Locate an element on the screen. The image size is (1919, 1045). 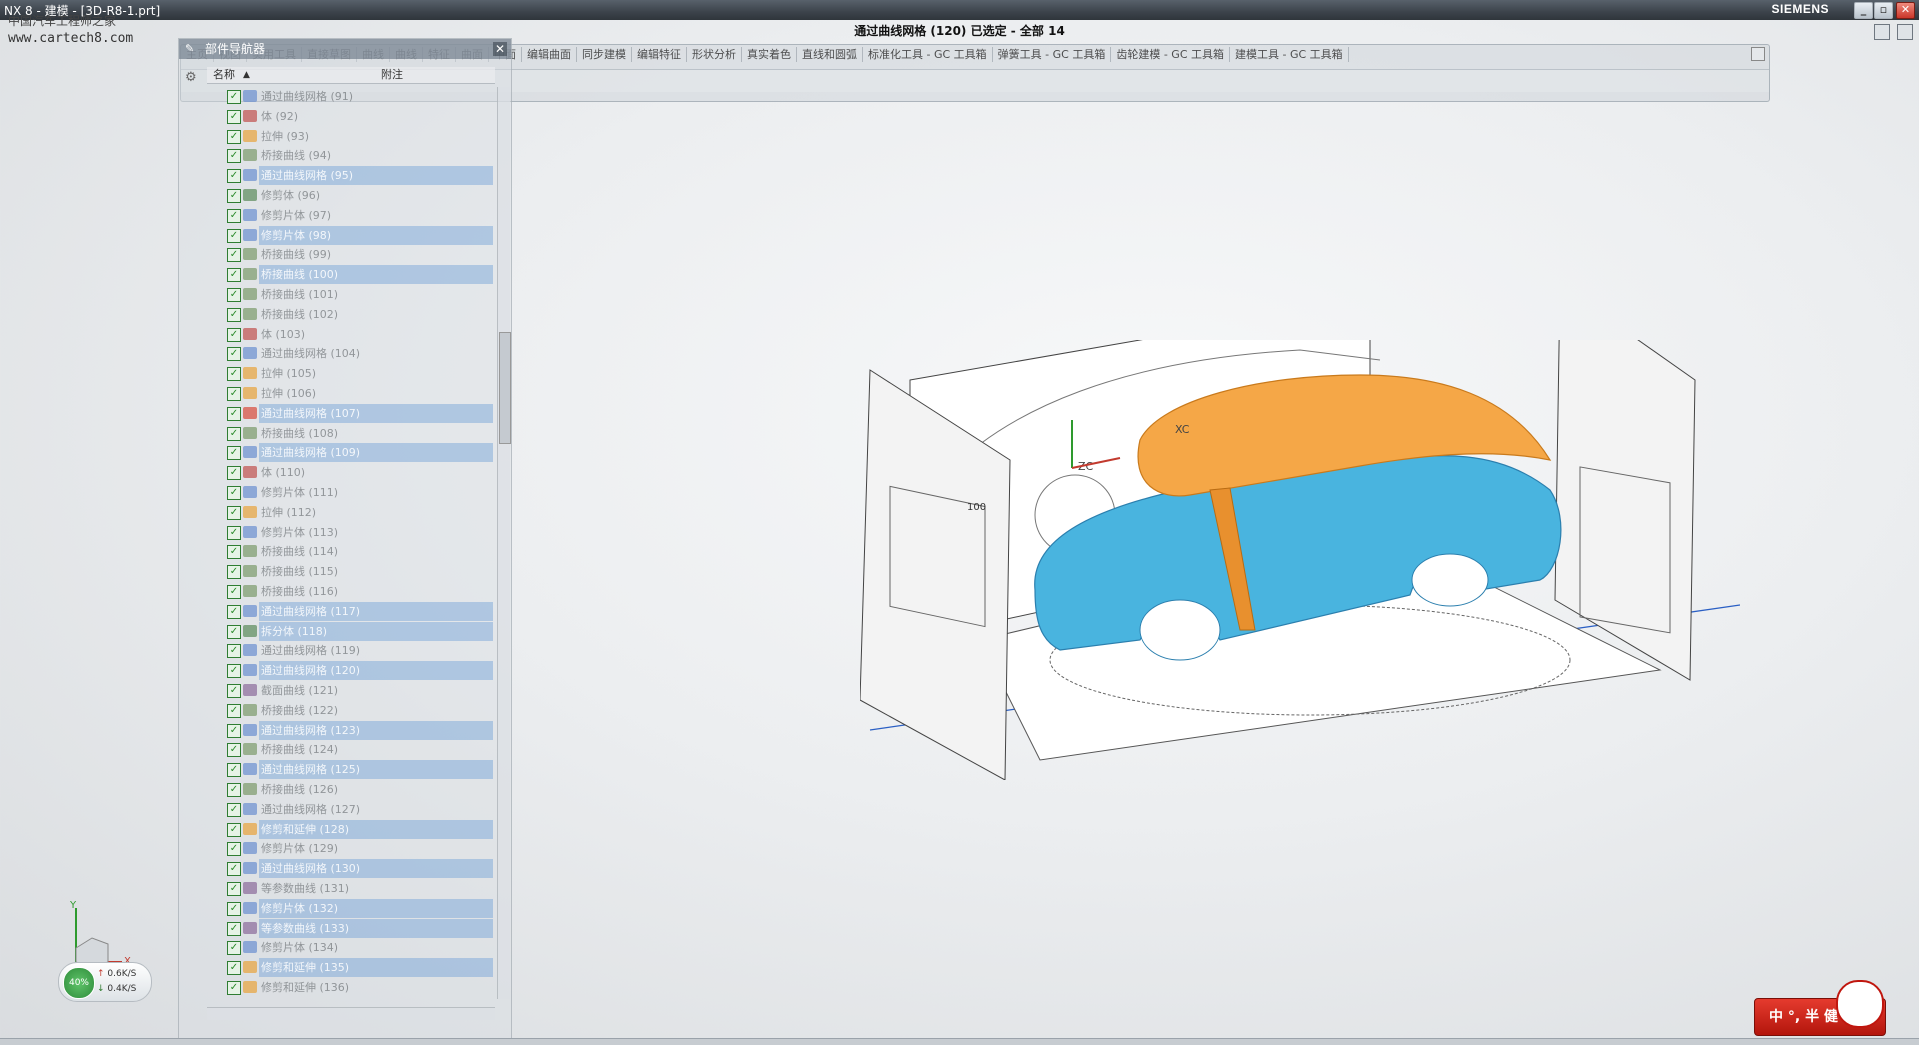
close-navigator-button: ✕ is located at coordinates (500, 49).